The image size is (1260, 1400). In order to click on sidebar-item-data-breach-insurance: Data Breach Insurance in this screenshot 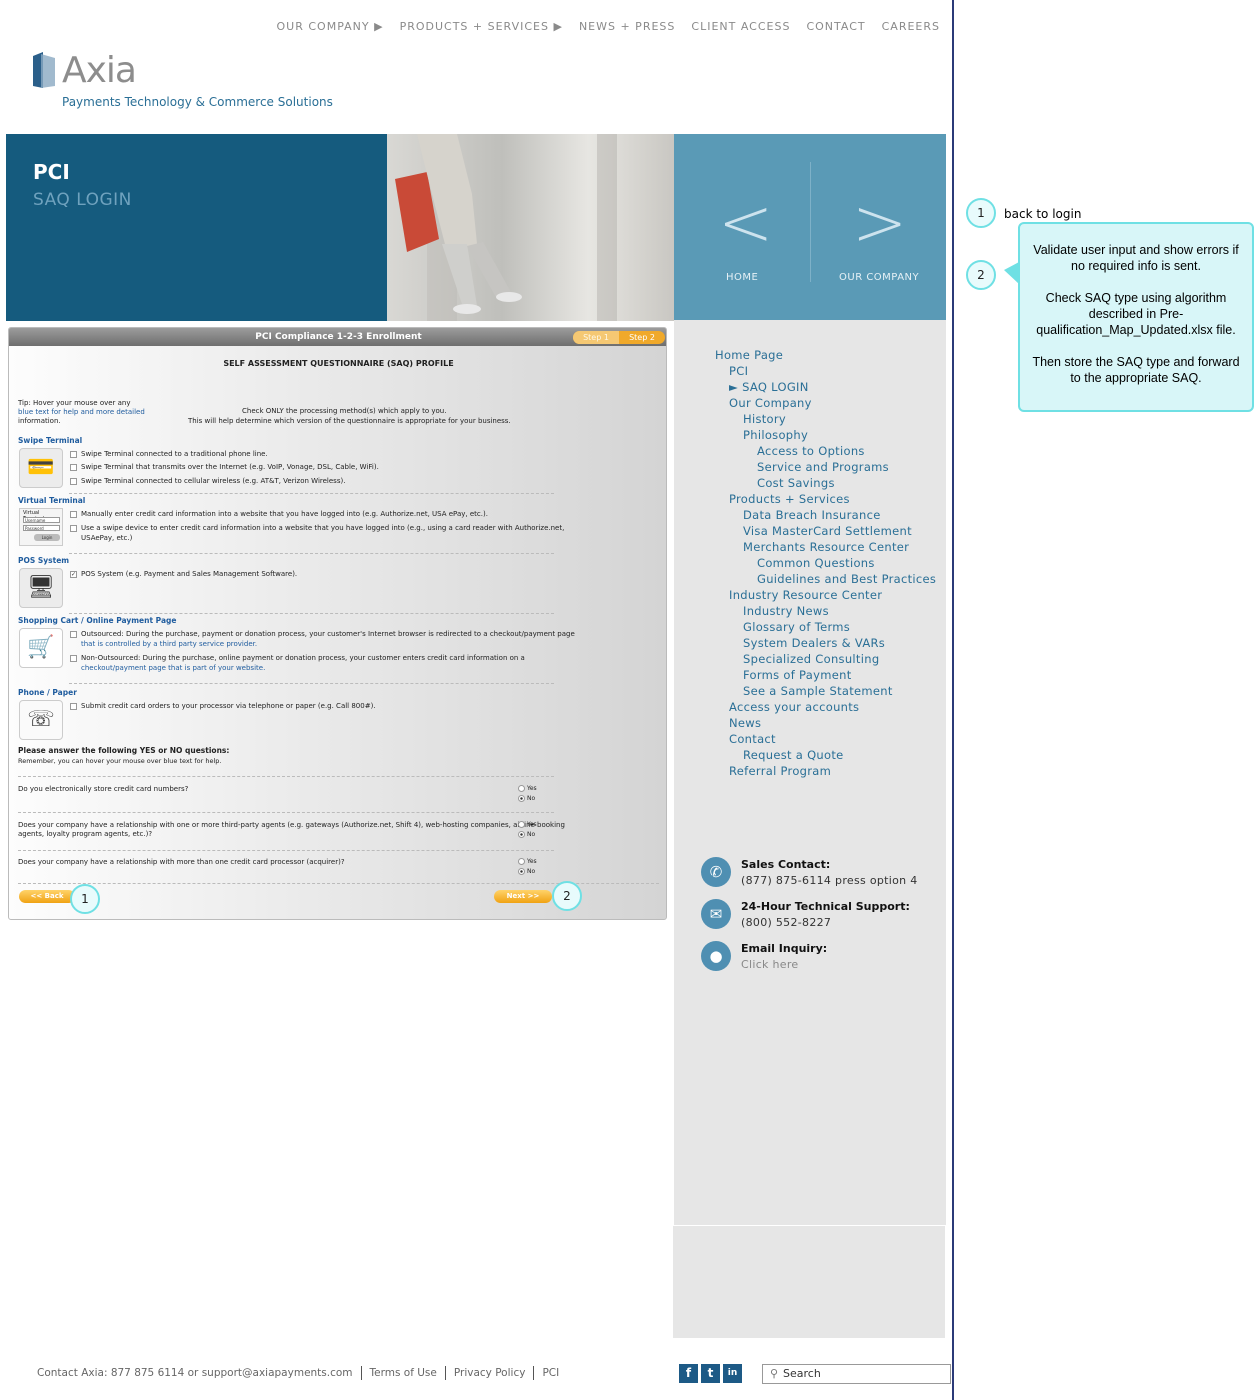, I will do `click(812, 515)`.